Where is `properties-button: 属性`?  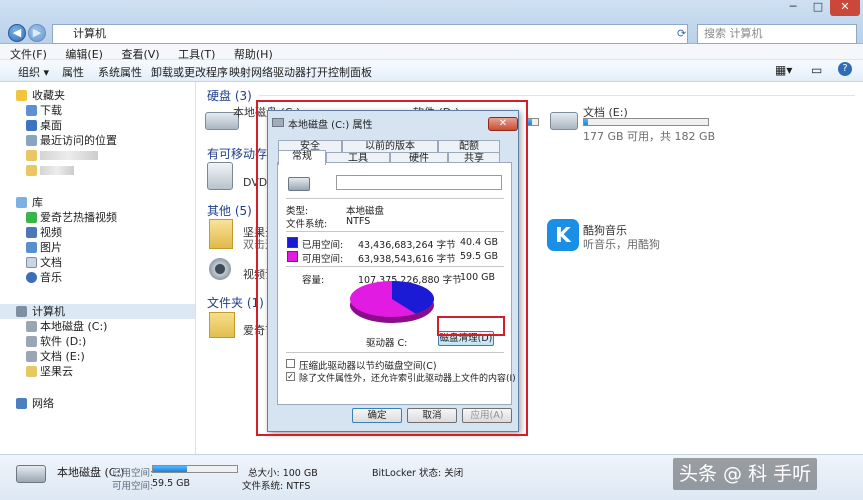 properties-button: 属性 is located at coordinates (73, 72).